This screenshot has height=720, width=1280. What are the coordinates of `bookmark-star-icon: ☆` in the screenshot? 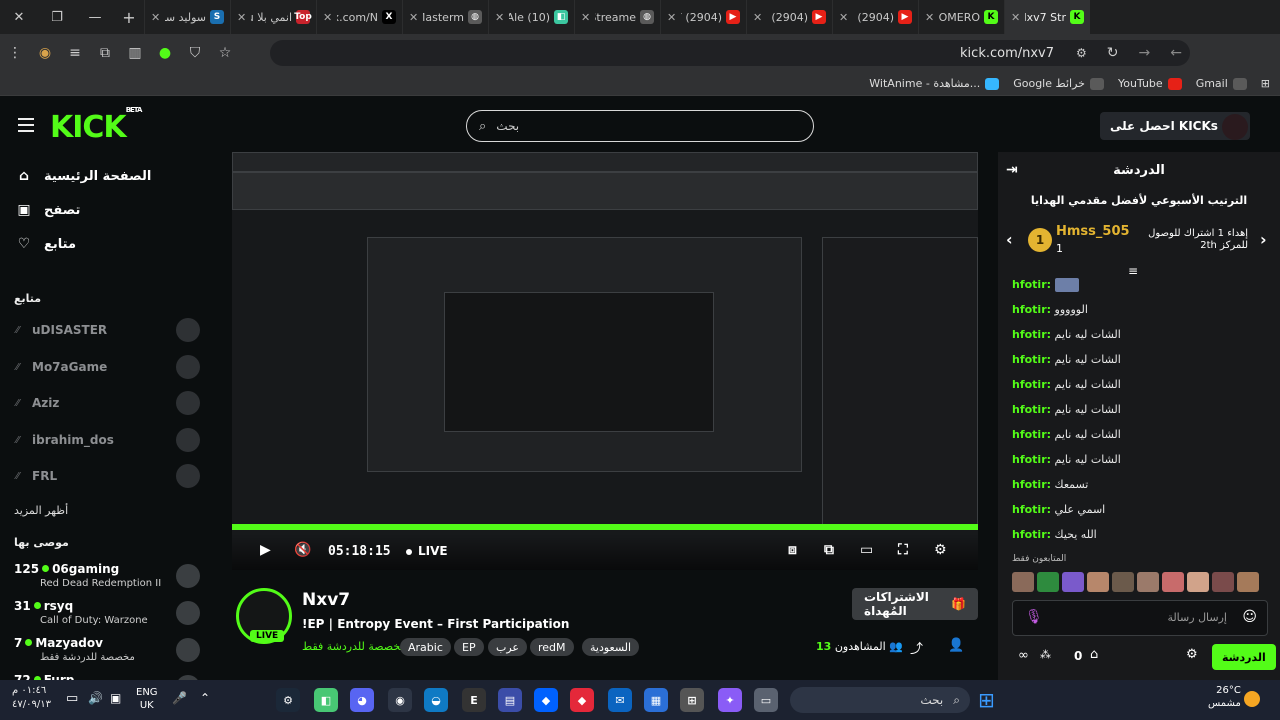 It's located at (225, 53).